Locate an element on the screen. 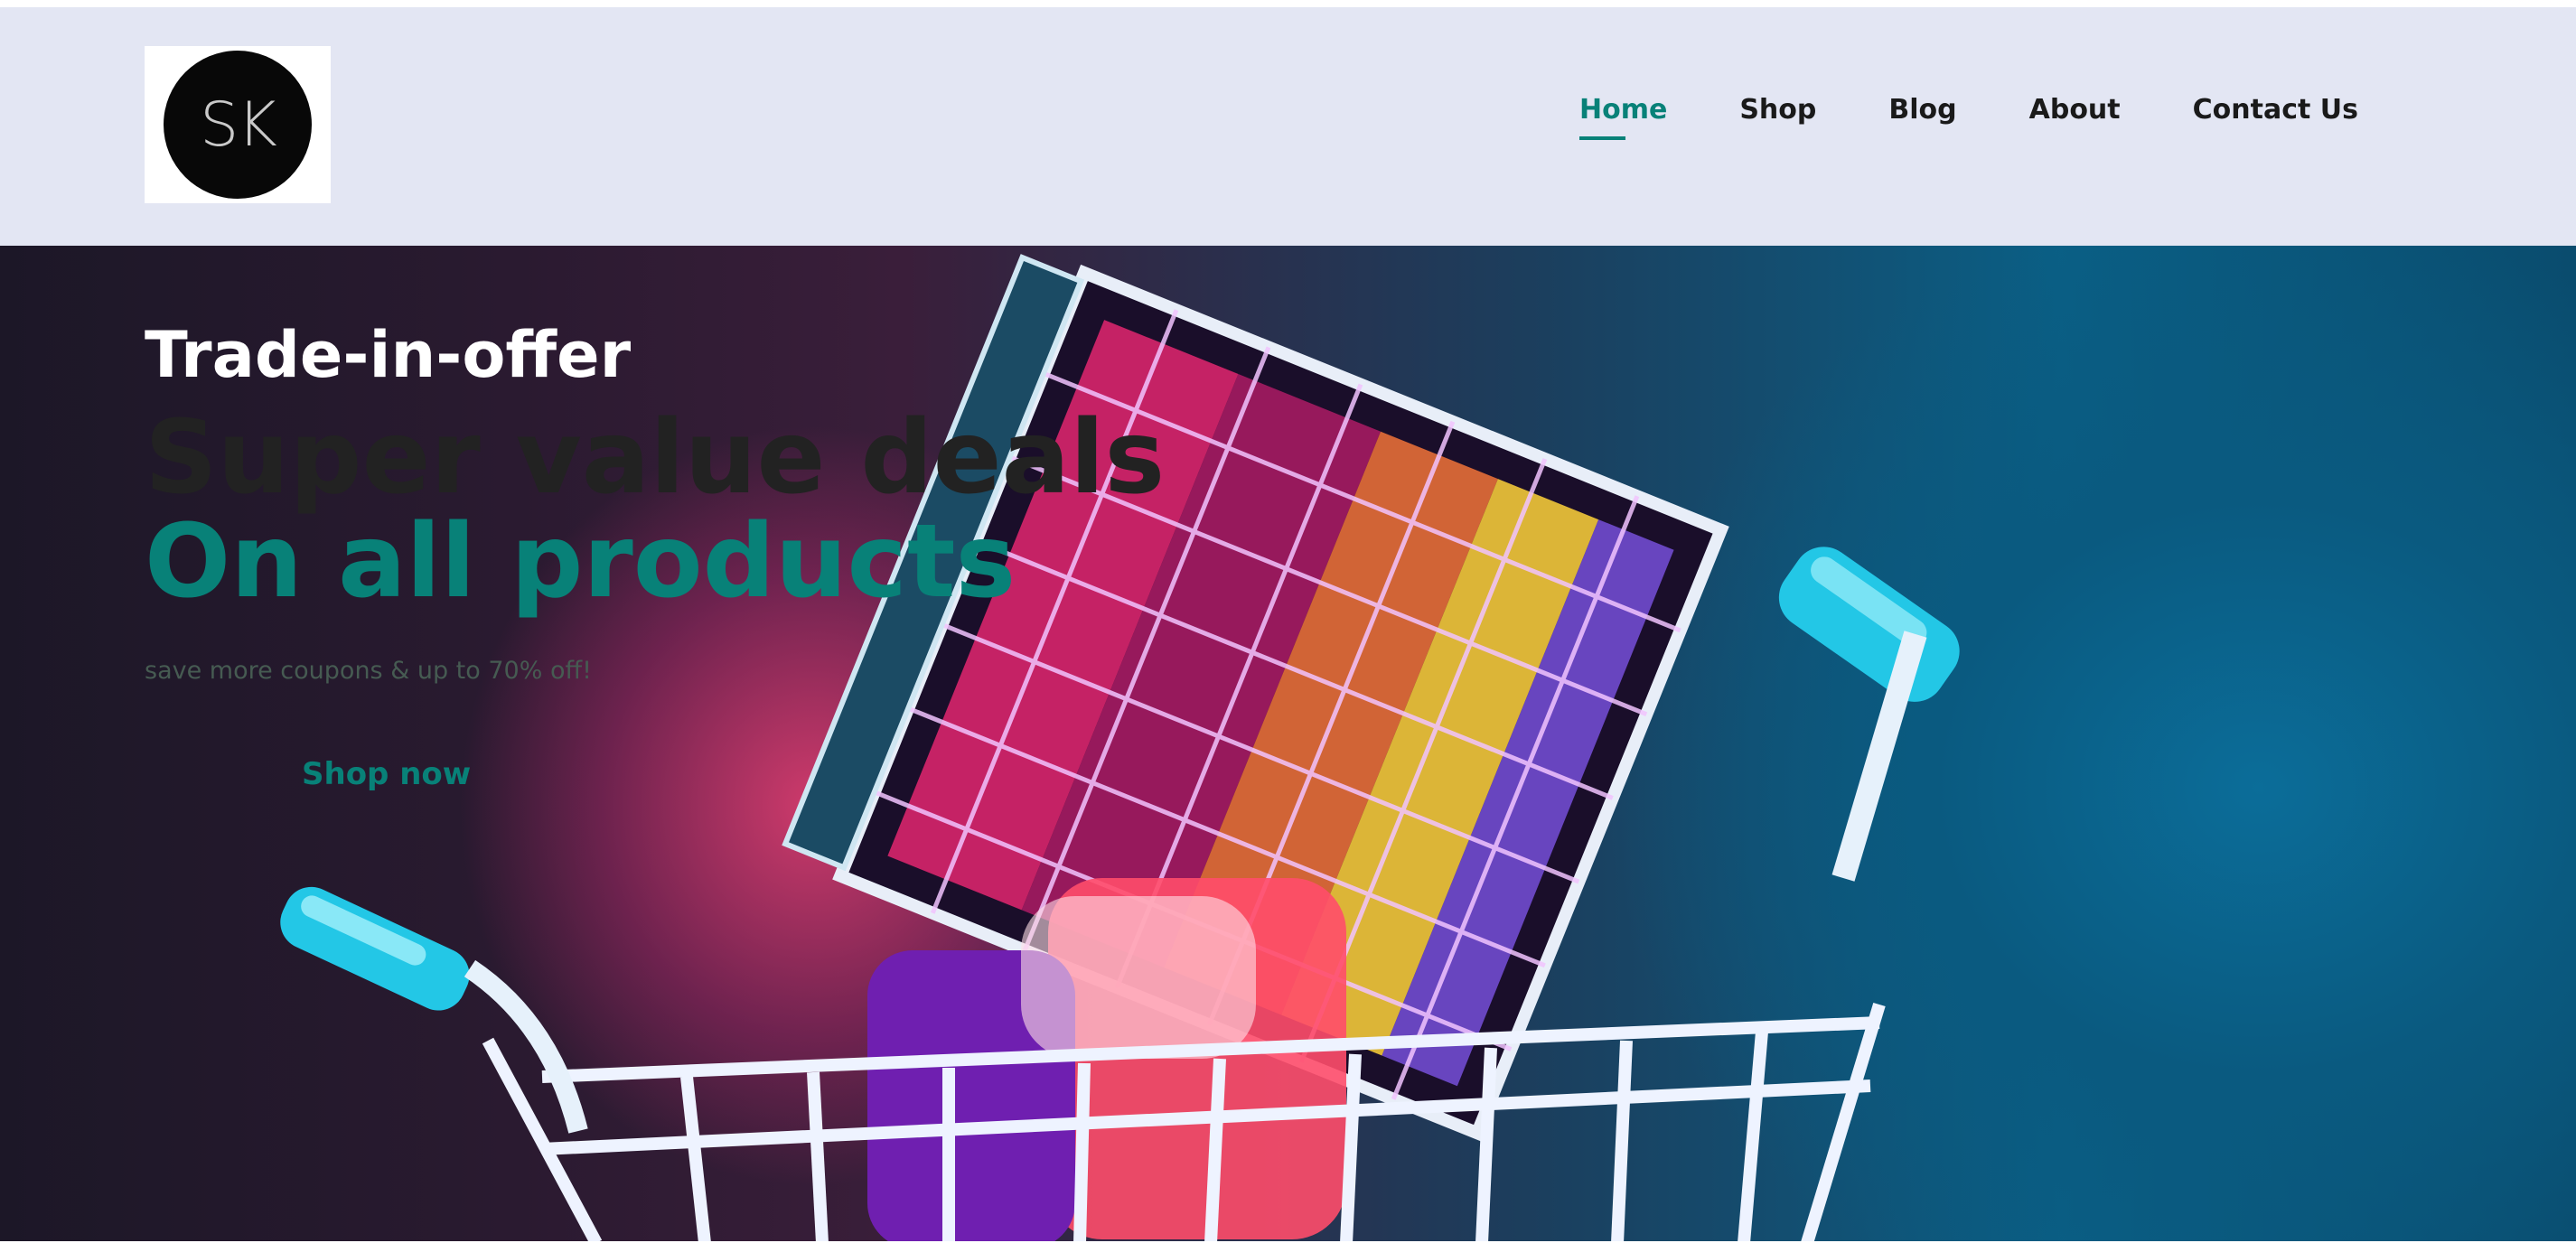 This screenshot has width=2576, height=1243. hero-headline-accent: On all products is located at coordinates (580, 562).